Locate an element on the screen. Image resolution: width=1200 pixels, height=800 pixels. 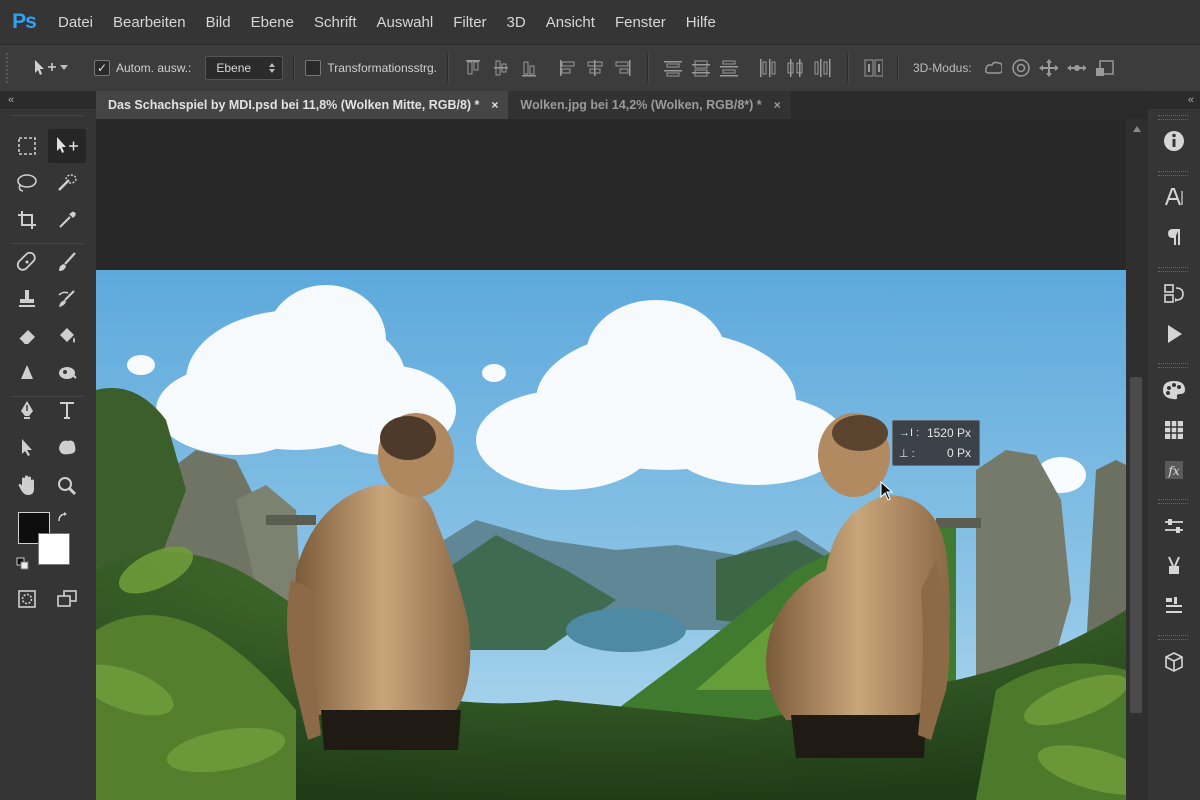
auto-align-icon is located at coordinates (873, 68).